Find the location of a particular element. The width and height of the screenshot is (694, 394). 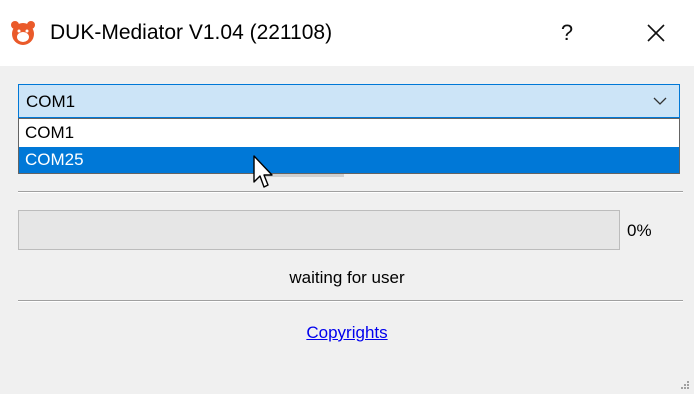

progress-bar is located at coordinates (319, 230).